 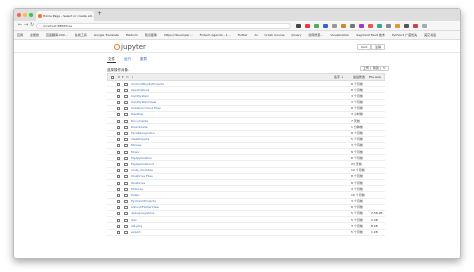 What do you see at coordinates (136, 232) in the screenshot?
I see `file-name: export` at bounding box center [136, 232].